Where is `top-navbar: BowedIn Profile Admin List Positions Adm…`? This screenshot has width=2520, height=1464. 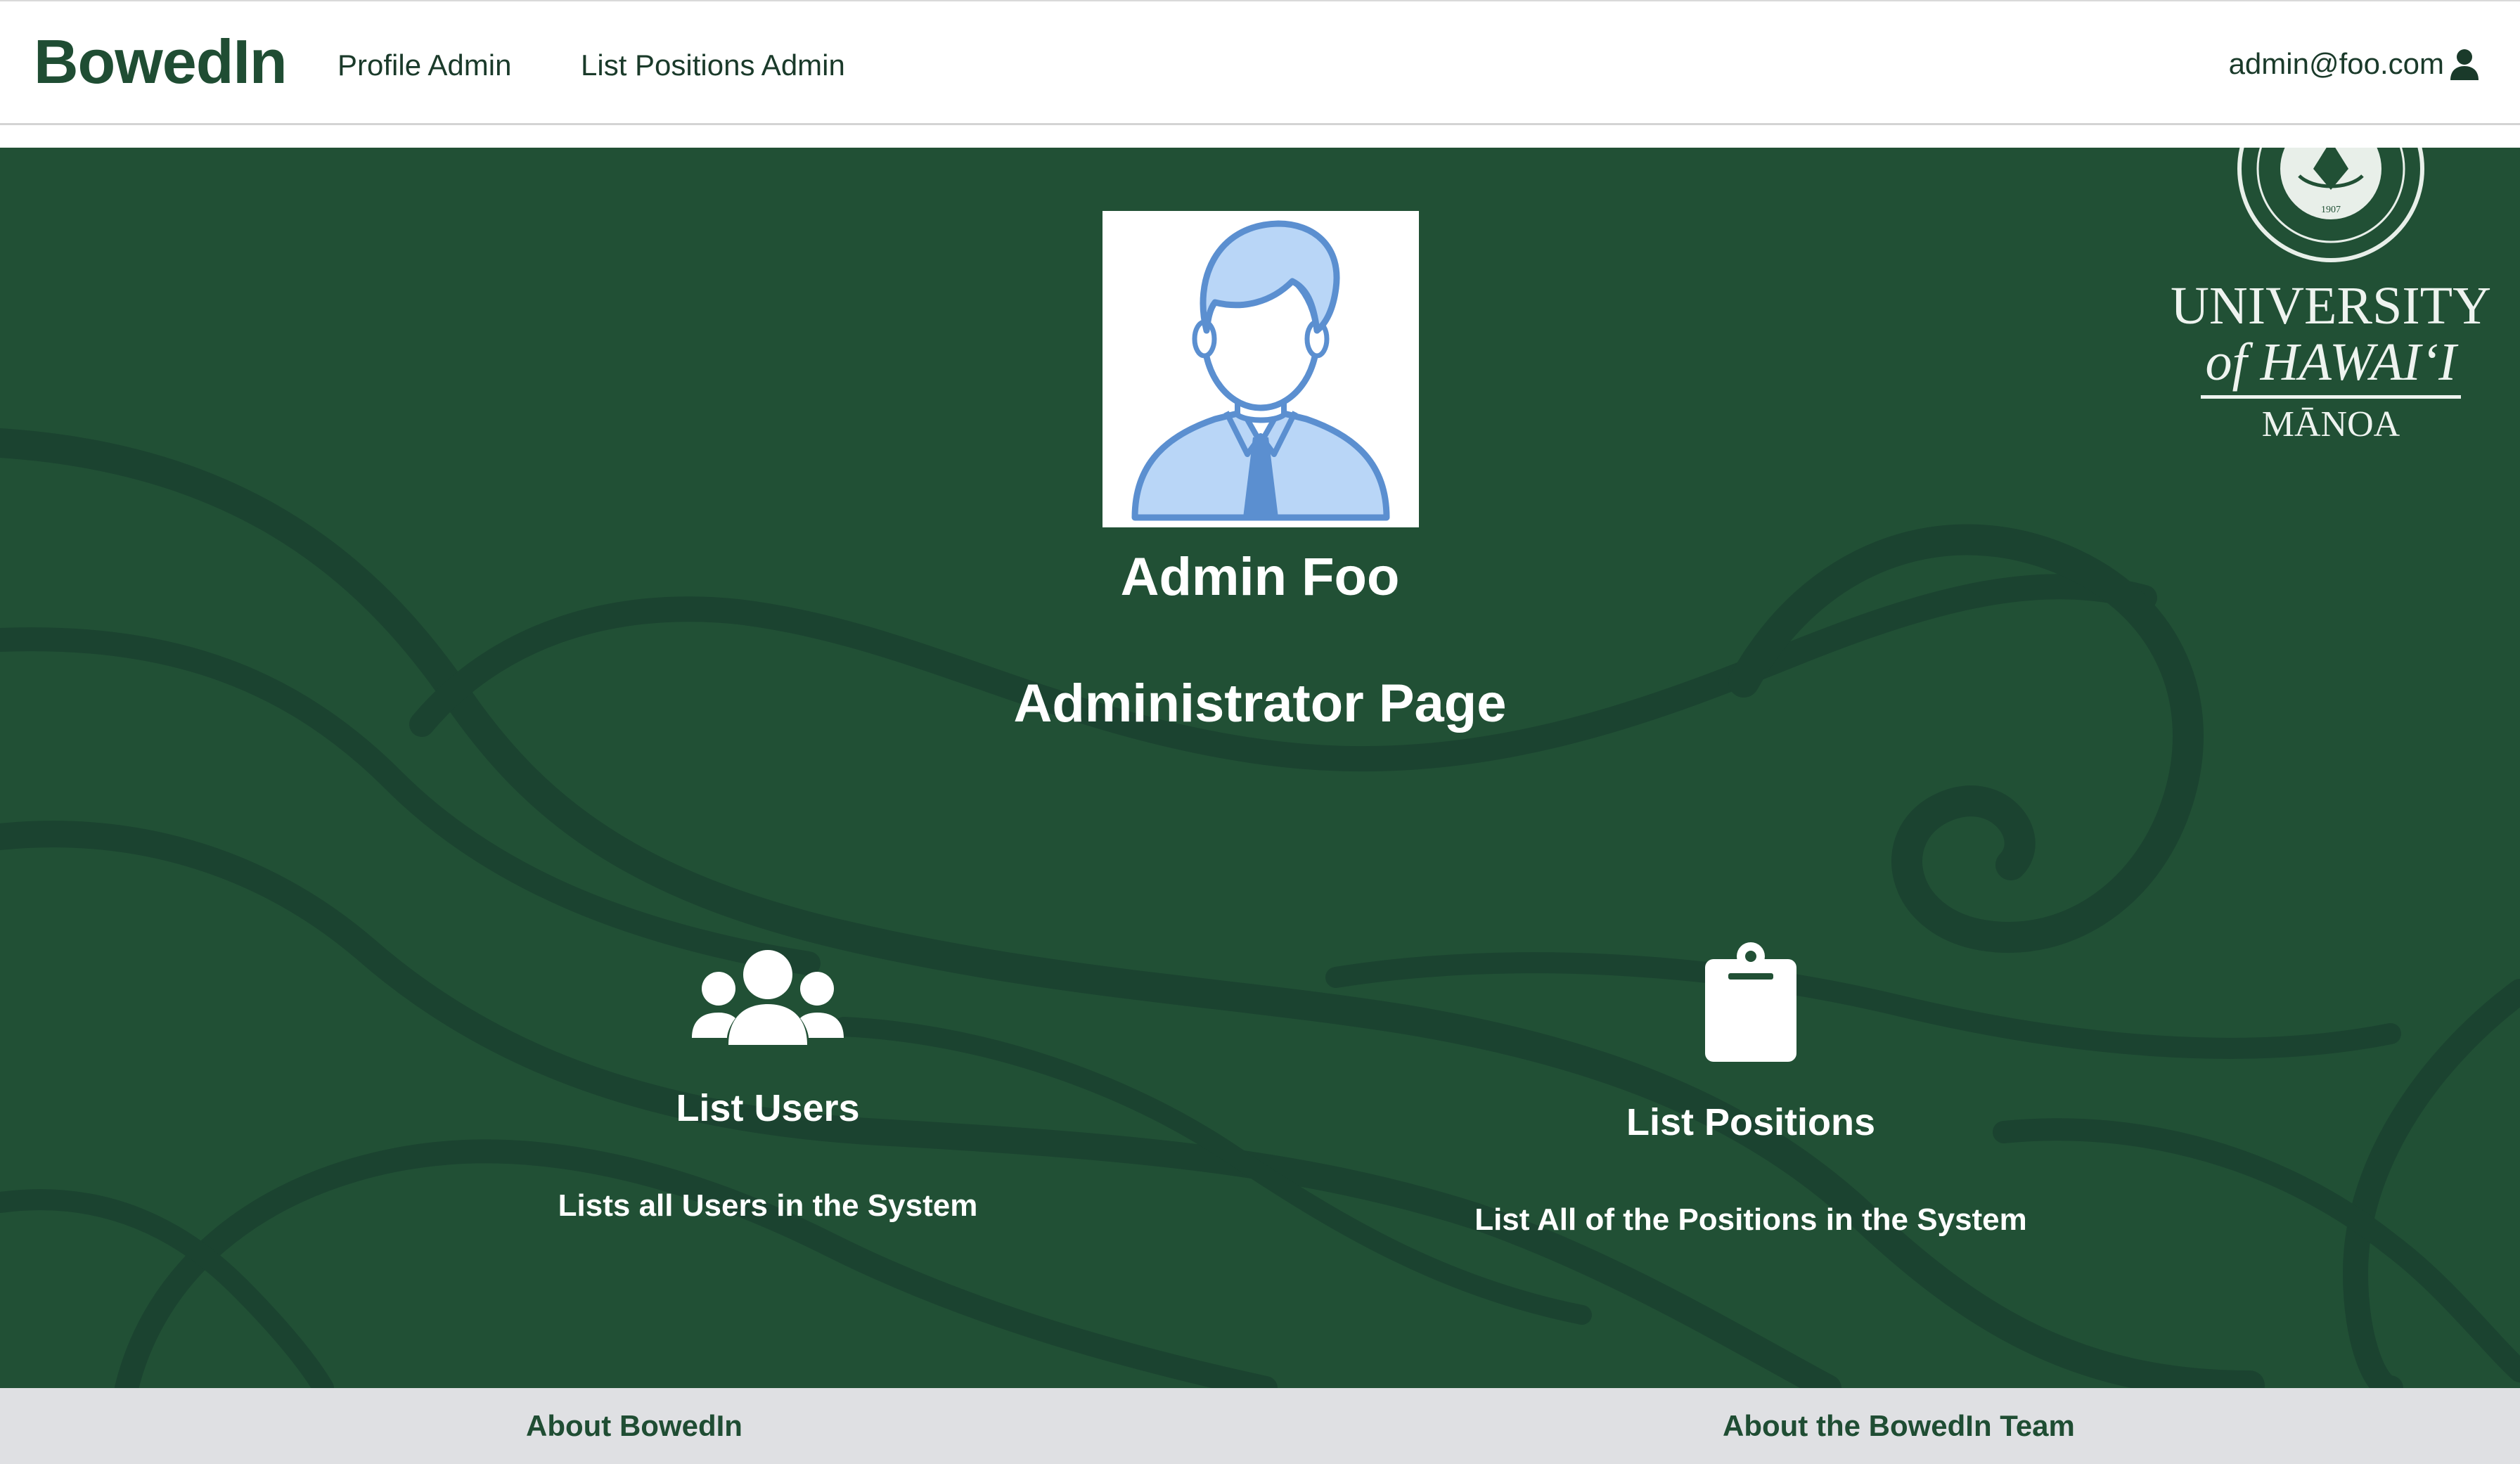 top-navbar: BowedIn Profile Admin List Positions Adm… is located at coordinates (1260, 62).